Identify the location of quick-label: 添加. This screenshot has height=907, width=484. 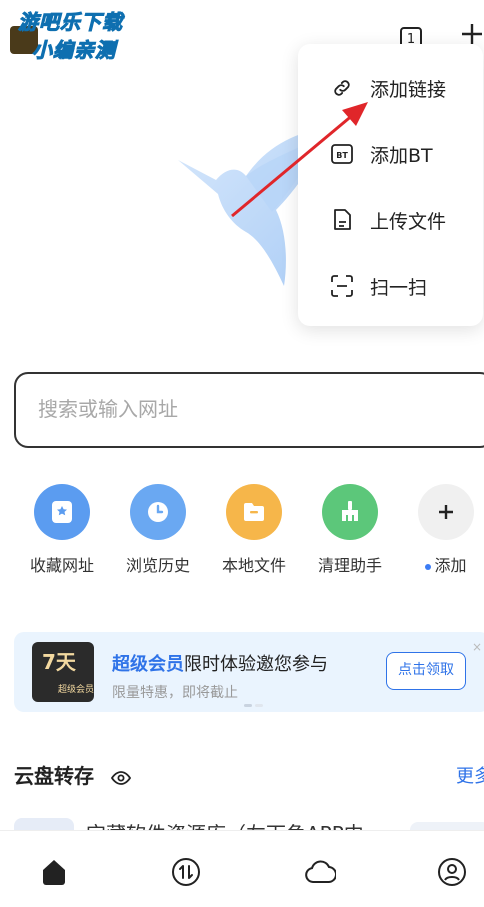
(445, 564).